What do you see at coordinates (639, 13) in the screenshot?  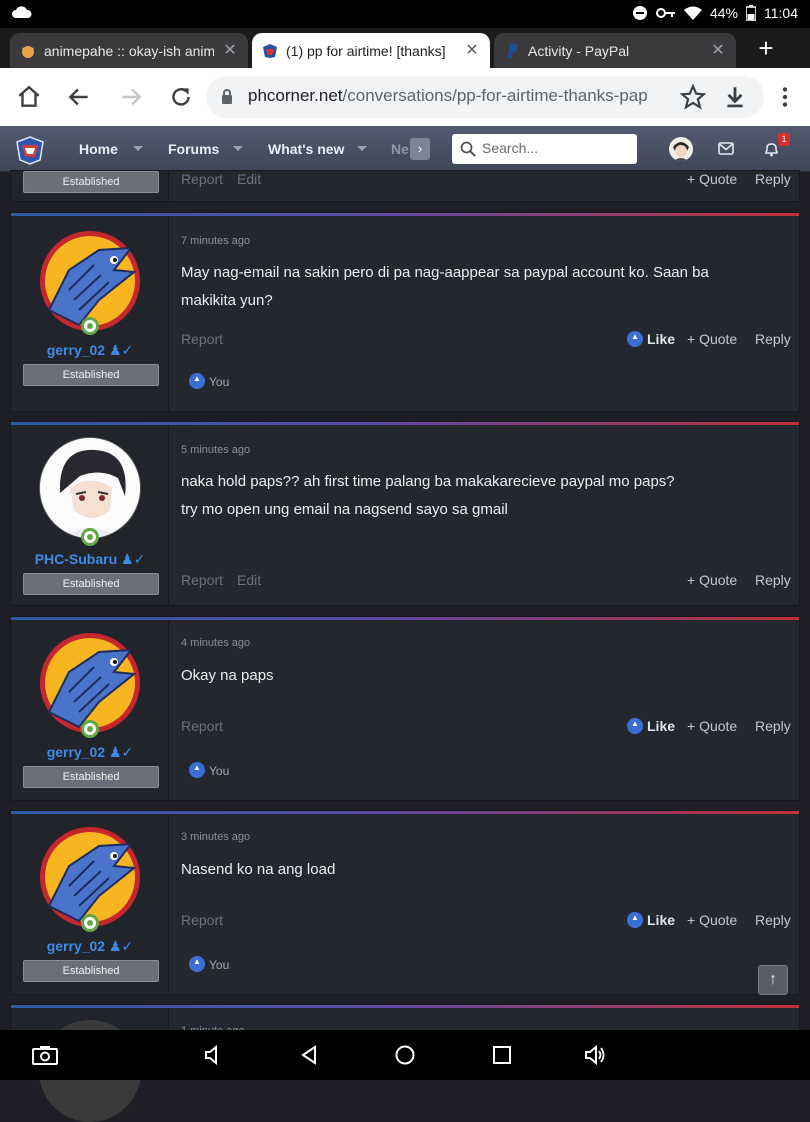 I see `do-not-disturb-icon` at bounding box center [639, 13].